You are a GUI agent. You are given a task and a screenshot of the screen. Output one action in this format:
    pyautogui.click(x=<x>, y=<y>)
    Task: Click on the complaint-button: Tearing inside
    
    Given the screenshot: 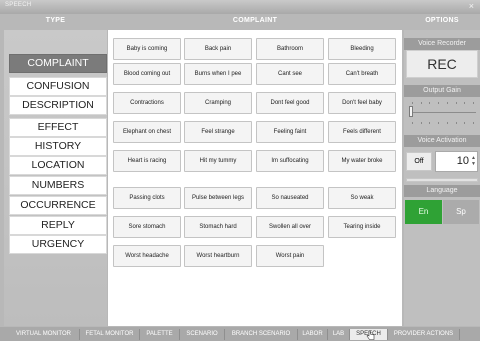 What is the action you would take?
    pyautogui.click(x=362, y=227)
    